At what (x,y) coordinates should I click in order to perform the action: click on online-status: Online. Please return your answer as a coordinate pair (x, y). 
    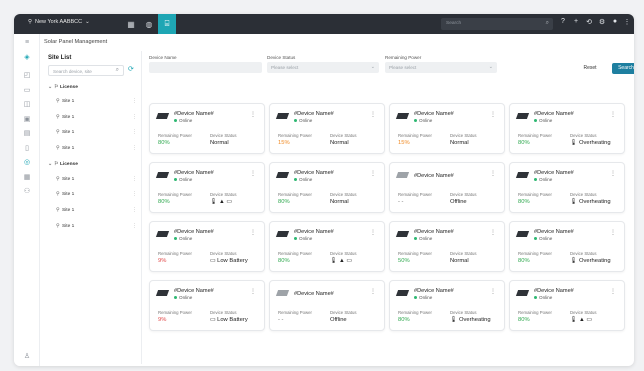
    Looking at the image, I should click on (543, 120).